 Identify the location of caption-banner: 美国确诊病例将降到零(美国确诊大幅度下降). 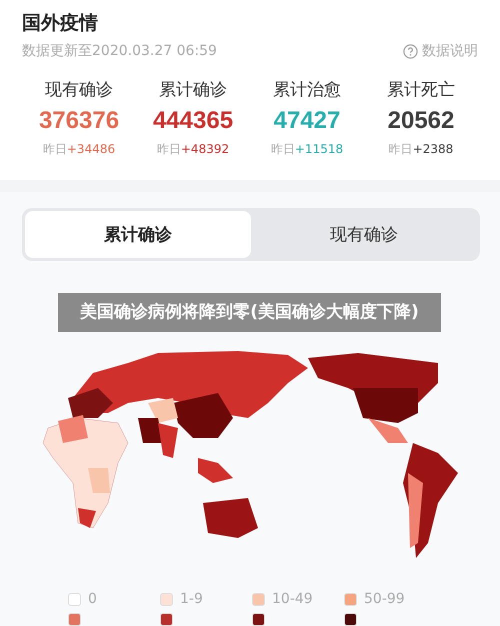
(249, 312).